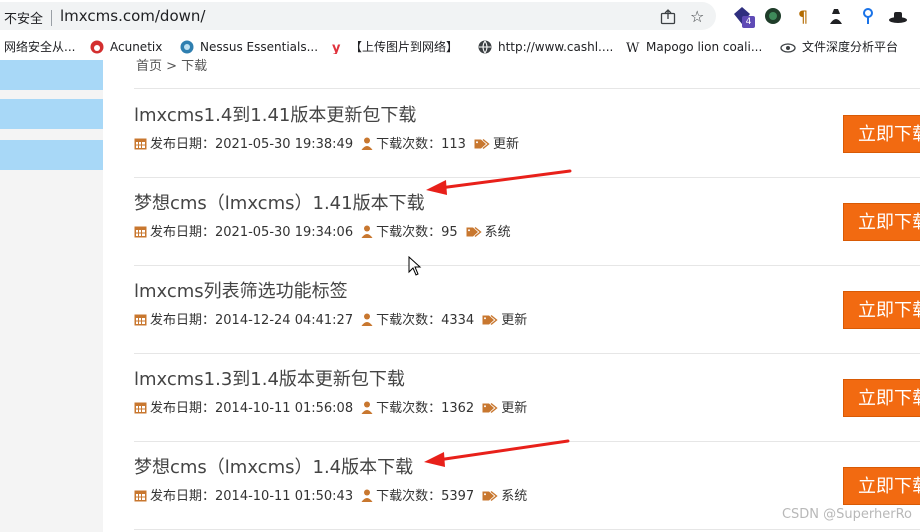  What do you see at coordinates (284, 496) in the screenshot?
I see `date-value: 2014-10-11 01:50:43` at bounding box center [284, 496].